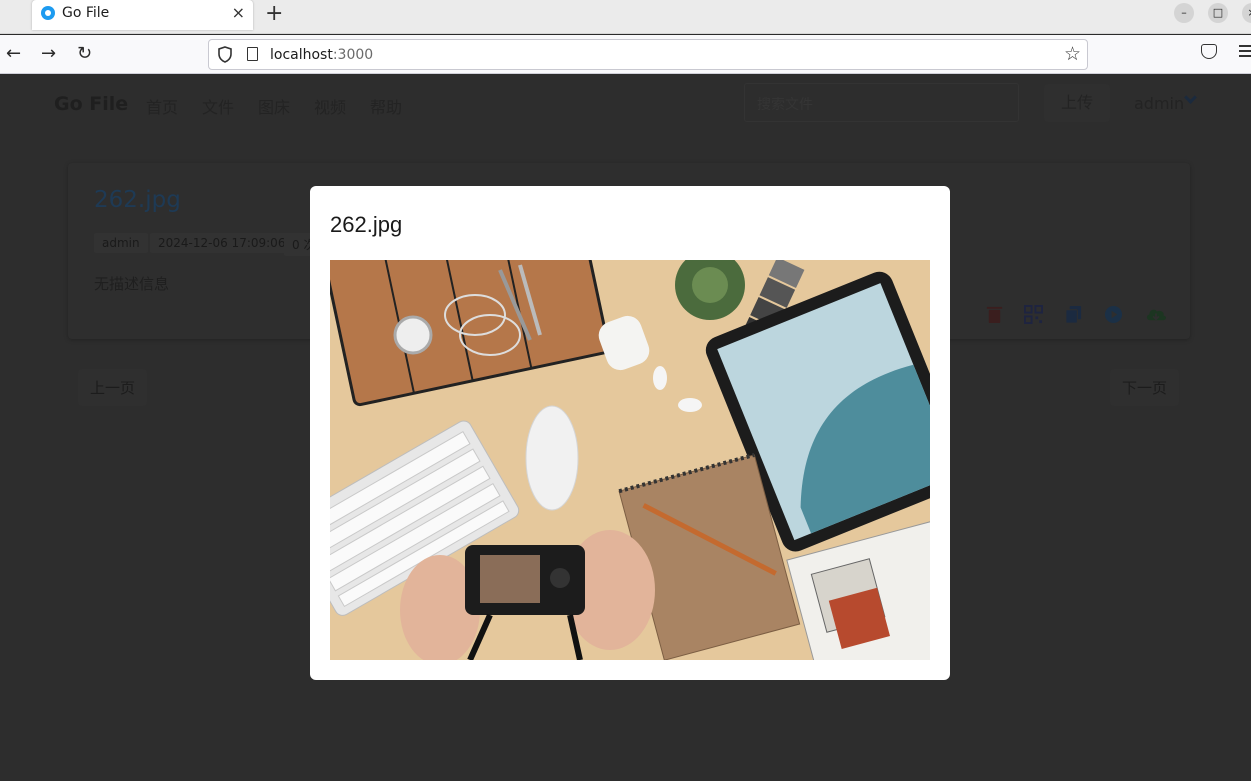  I want to click on bookmark-star-icon: ☆, so click(1072, 54).